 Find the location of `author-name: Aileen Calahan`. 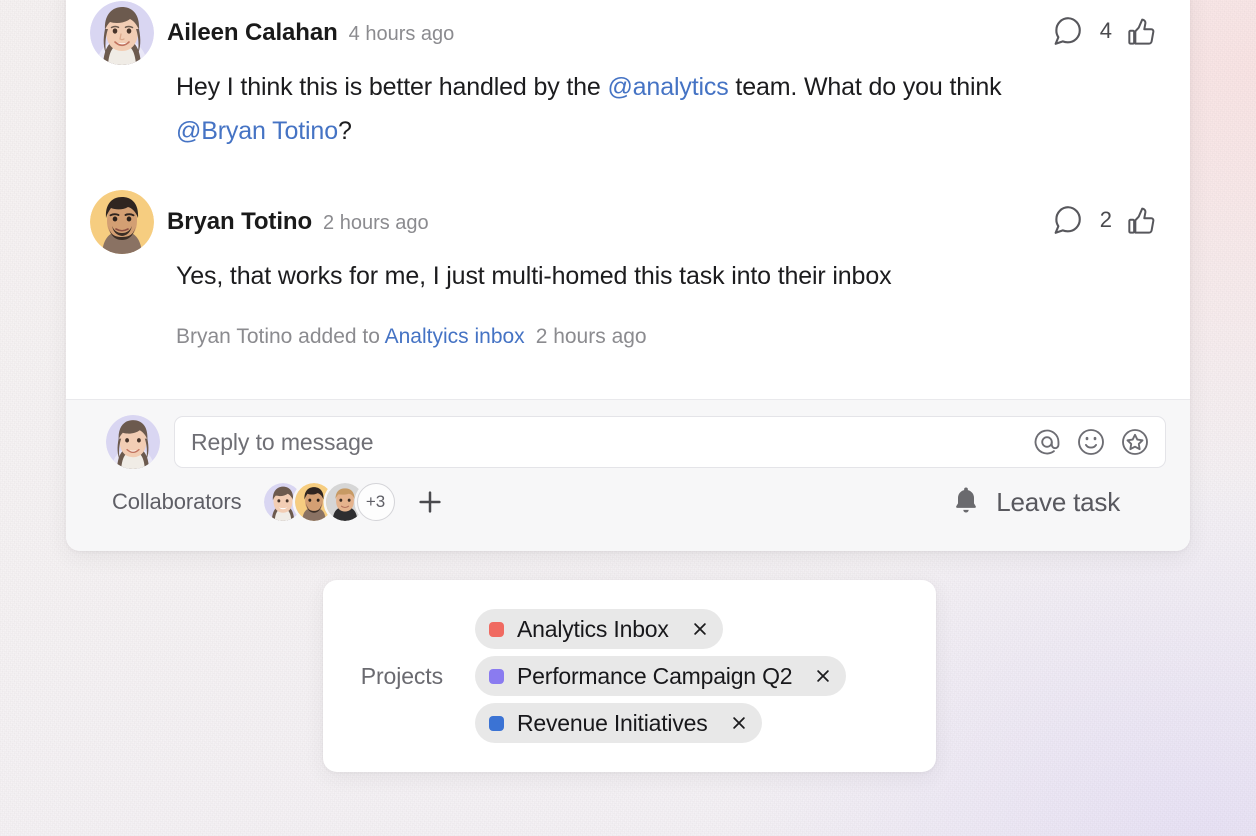

author-name: Aileen Calahan is located at coordinates (252, 32).